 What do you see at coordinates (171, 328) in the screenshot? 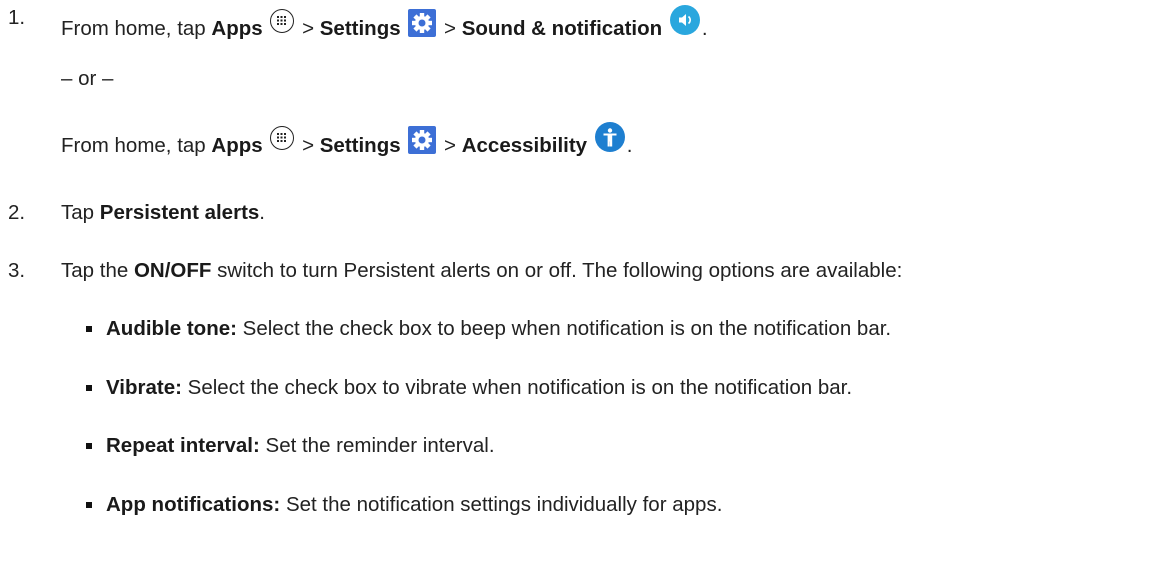
I see `option-term: Audible tone:` at bounding box center [171, 328].